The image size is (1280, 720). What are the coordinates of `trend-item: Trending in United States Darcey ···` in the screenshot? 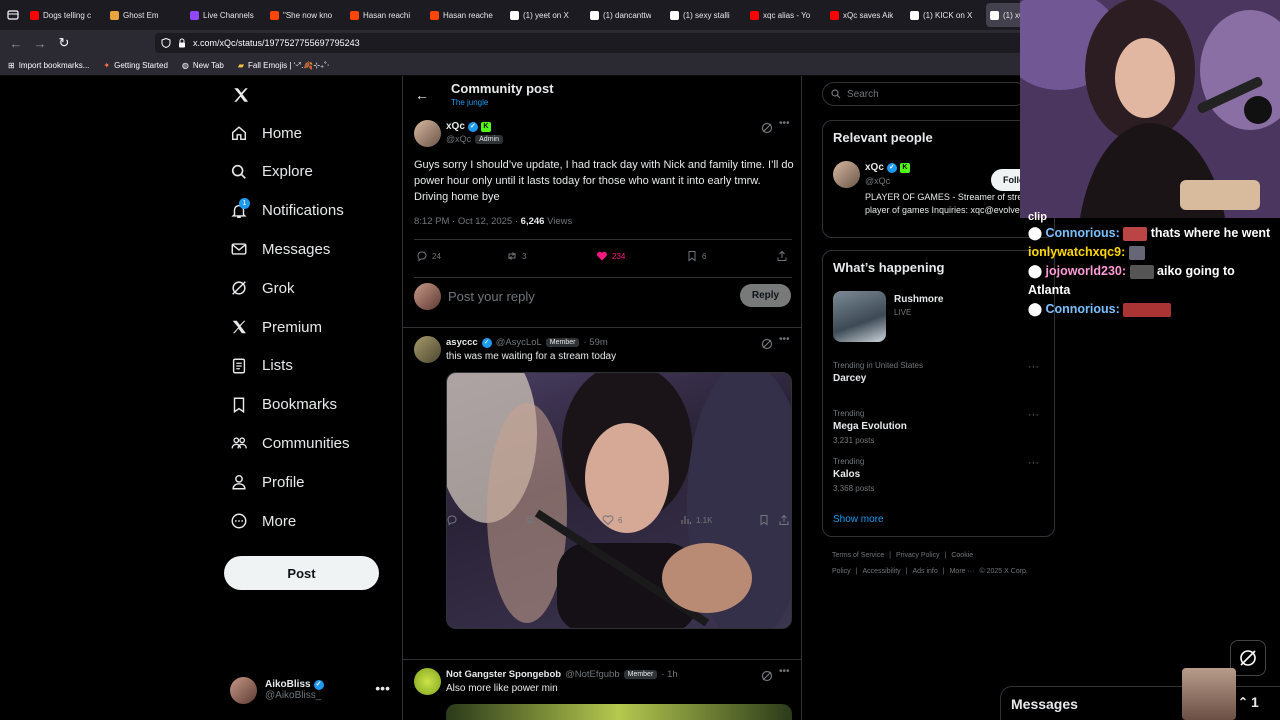 It's located at (936, 374).